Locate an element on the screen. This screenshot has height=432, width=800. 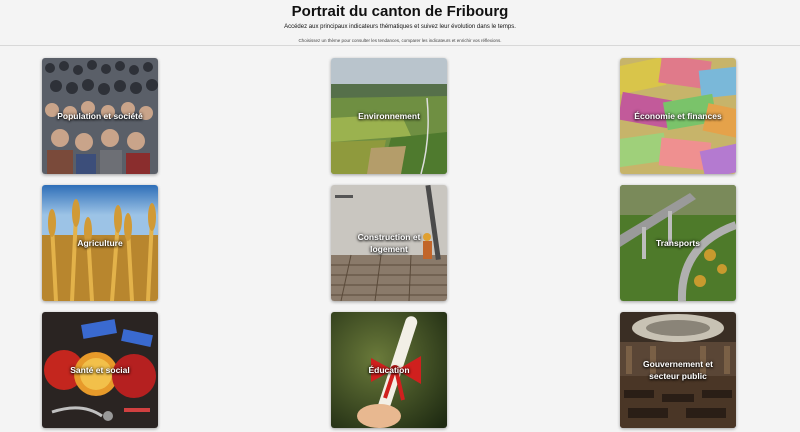
theme-tile-environnement: Environnement is located at coordinates (389, 116).